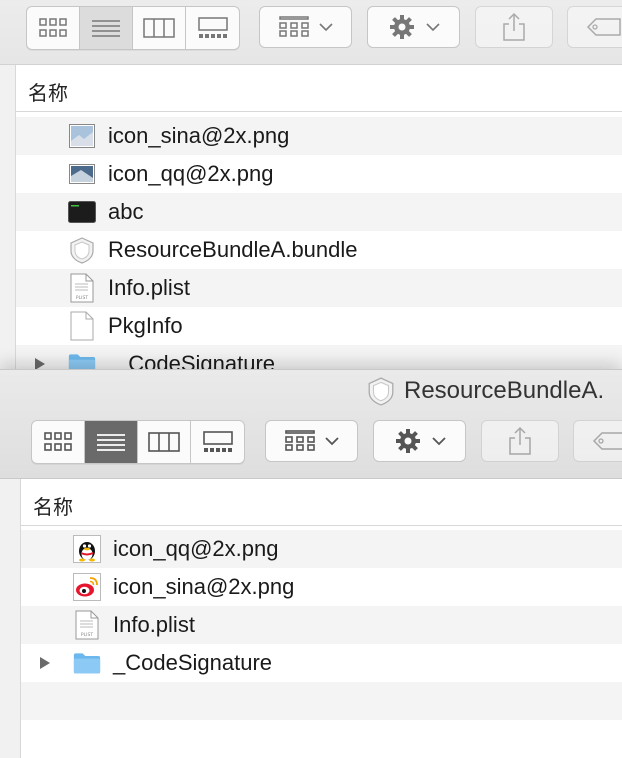  What do you see at coordinates (87, 587) in the screenshot?
I see `weibo-icon` at bounding box center [87, 587].